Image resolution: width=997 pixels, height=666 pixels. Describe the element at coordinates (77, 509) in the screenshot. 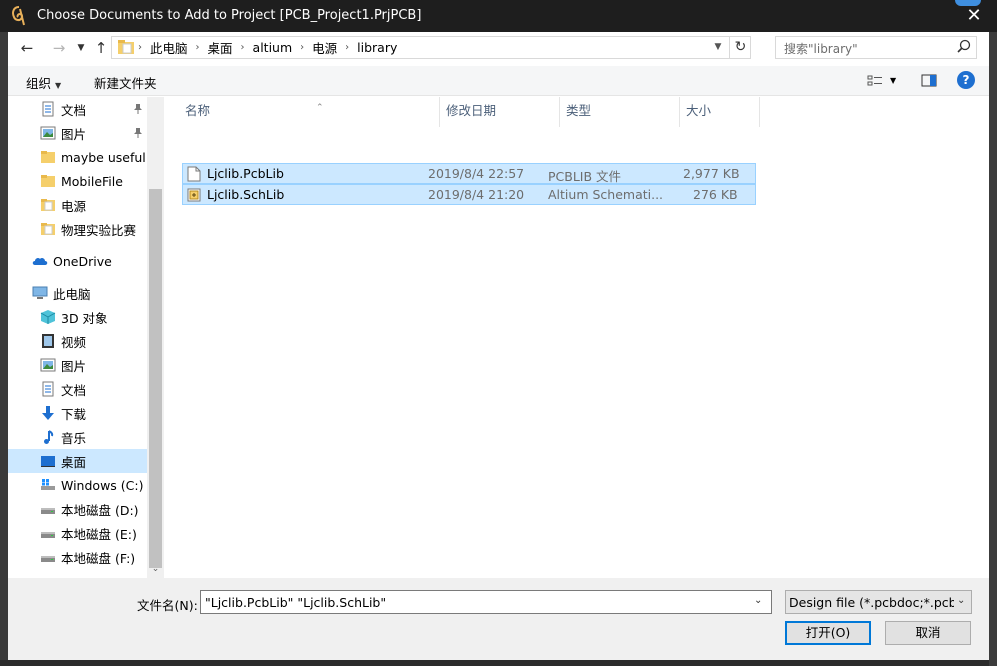

I see `sidebar-item-drive-d: 本地磁盘 (D:)` at that location.